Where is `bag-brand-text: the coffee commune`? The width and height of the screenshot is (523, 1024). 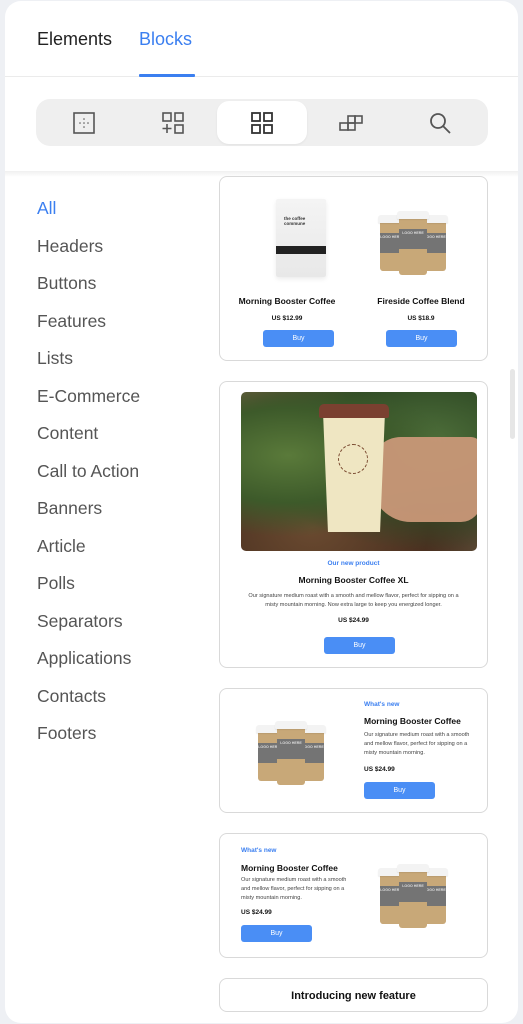
bag-brand-text: the coffee commune is located at coordinates (295, 221).